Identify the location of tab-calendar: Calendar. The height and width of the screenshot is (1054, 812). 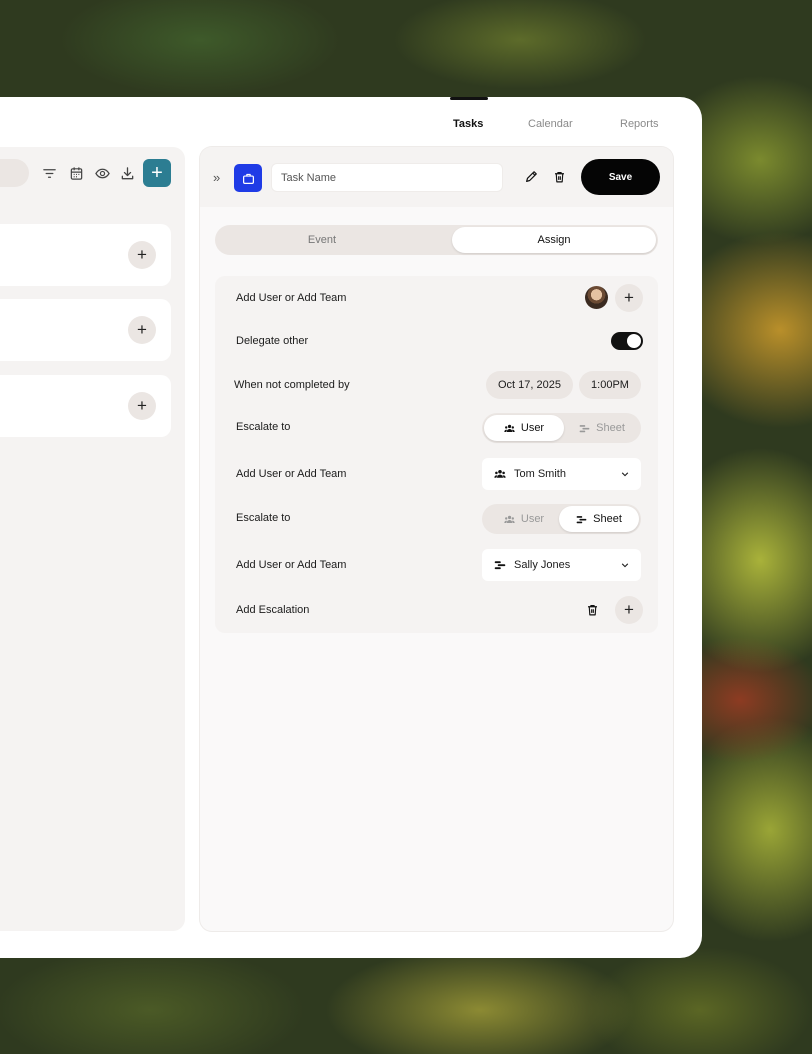
(550, 124).